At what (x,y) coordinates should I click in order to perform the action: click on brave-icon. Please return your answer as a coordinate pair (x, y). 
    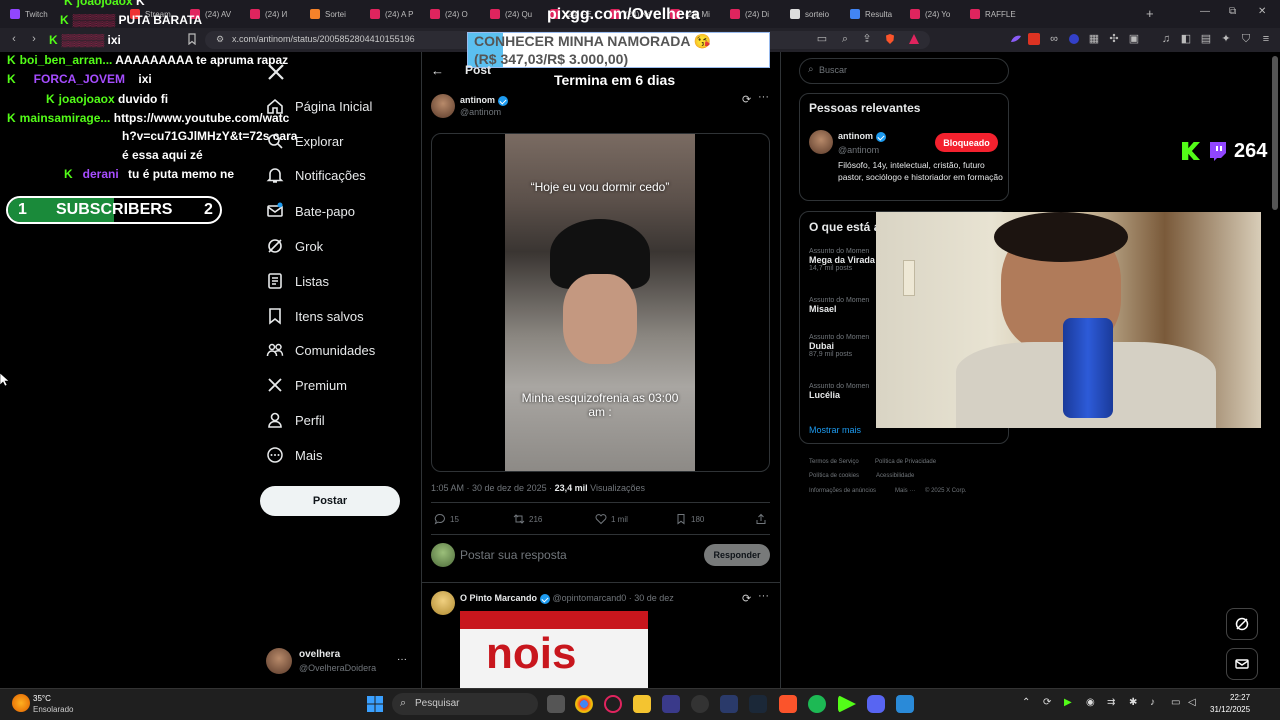
    Looking at the image, I should click on (788, 704).